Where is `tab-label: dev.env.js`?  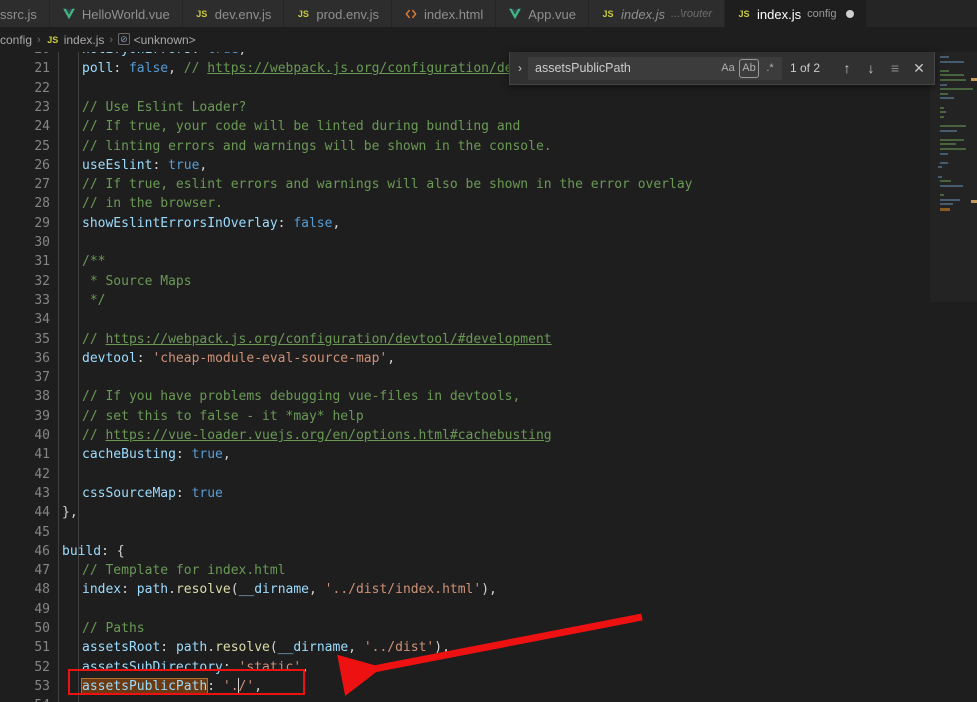 tab-label: dev.env.js is located at coordinates (243, 14).